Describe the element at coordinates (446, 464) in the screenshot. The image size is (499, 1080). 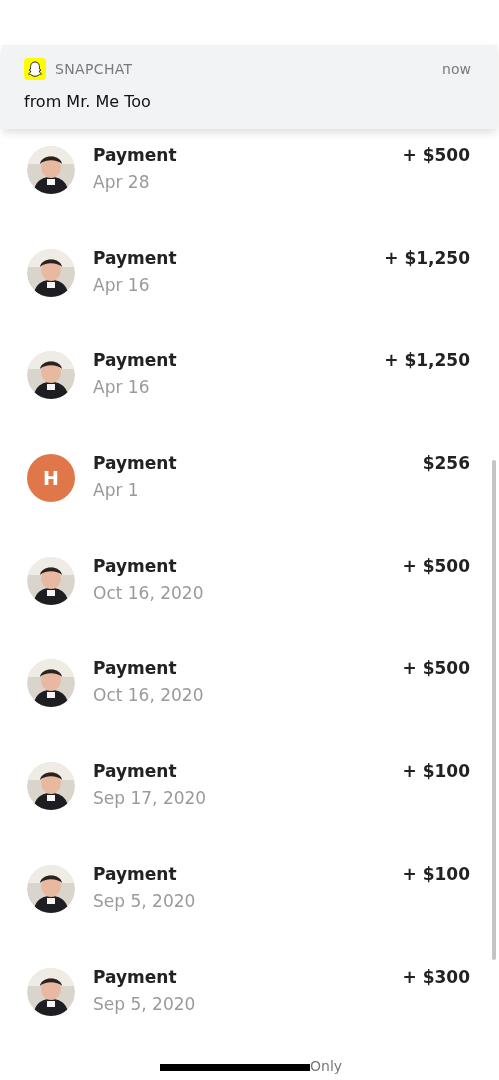
I see `transaction-amount: $256` at that location.